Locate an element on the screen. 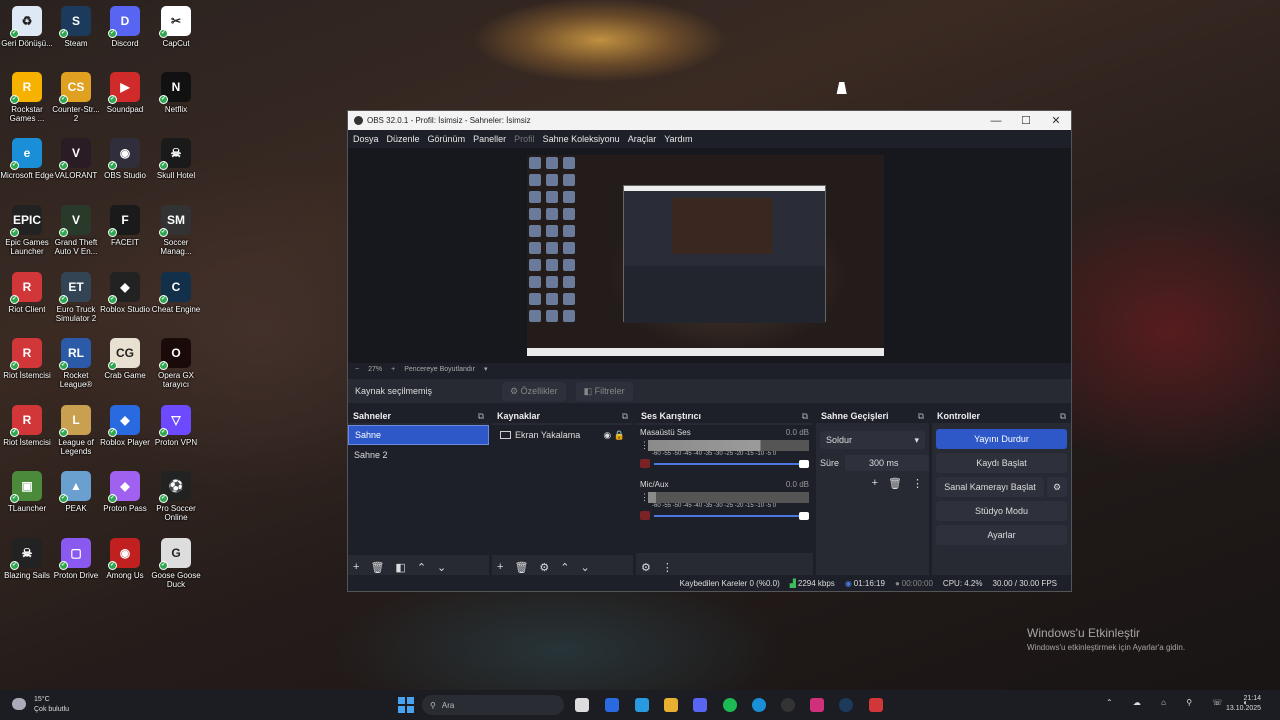 This screenshot has height=720, width=1280. desktop-shortcut: F ✓ FACEIT is located at coordinates (125, 226).